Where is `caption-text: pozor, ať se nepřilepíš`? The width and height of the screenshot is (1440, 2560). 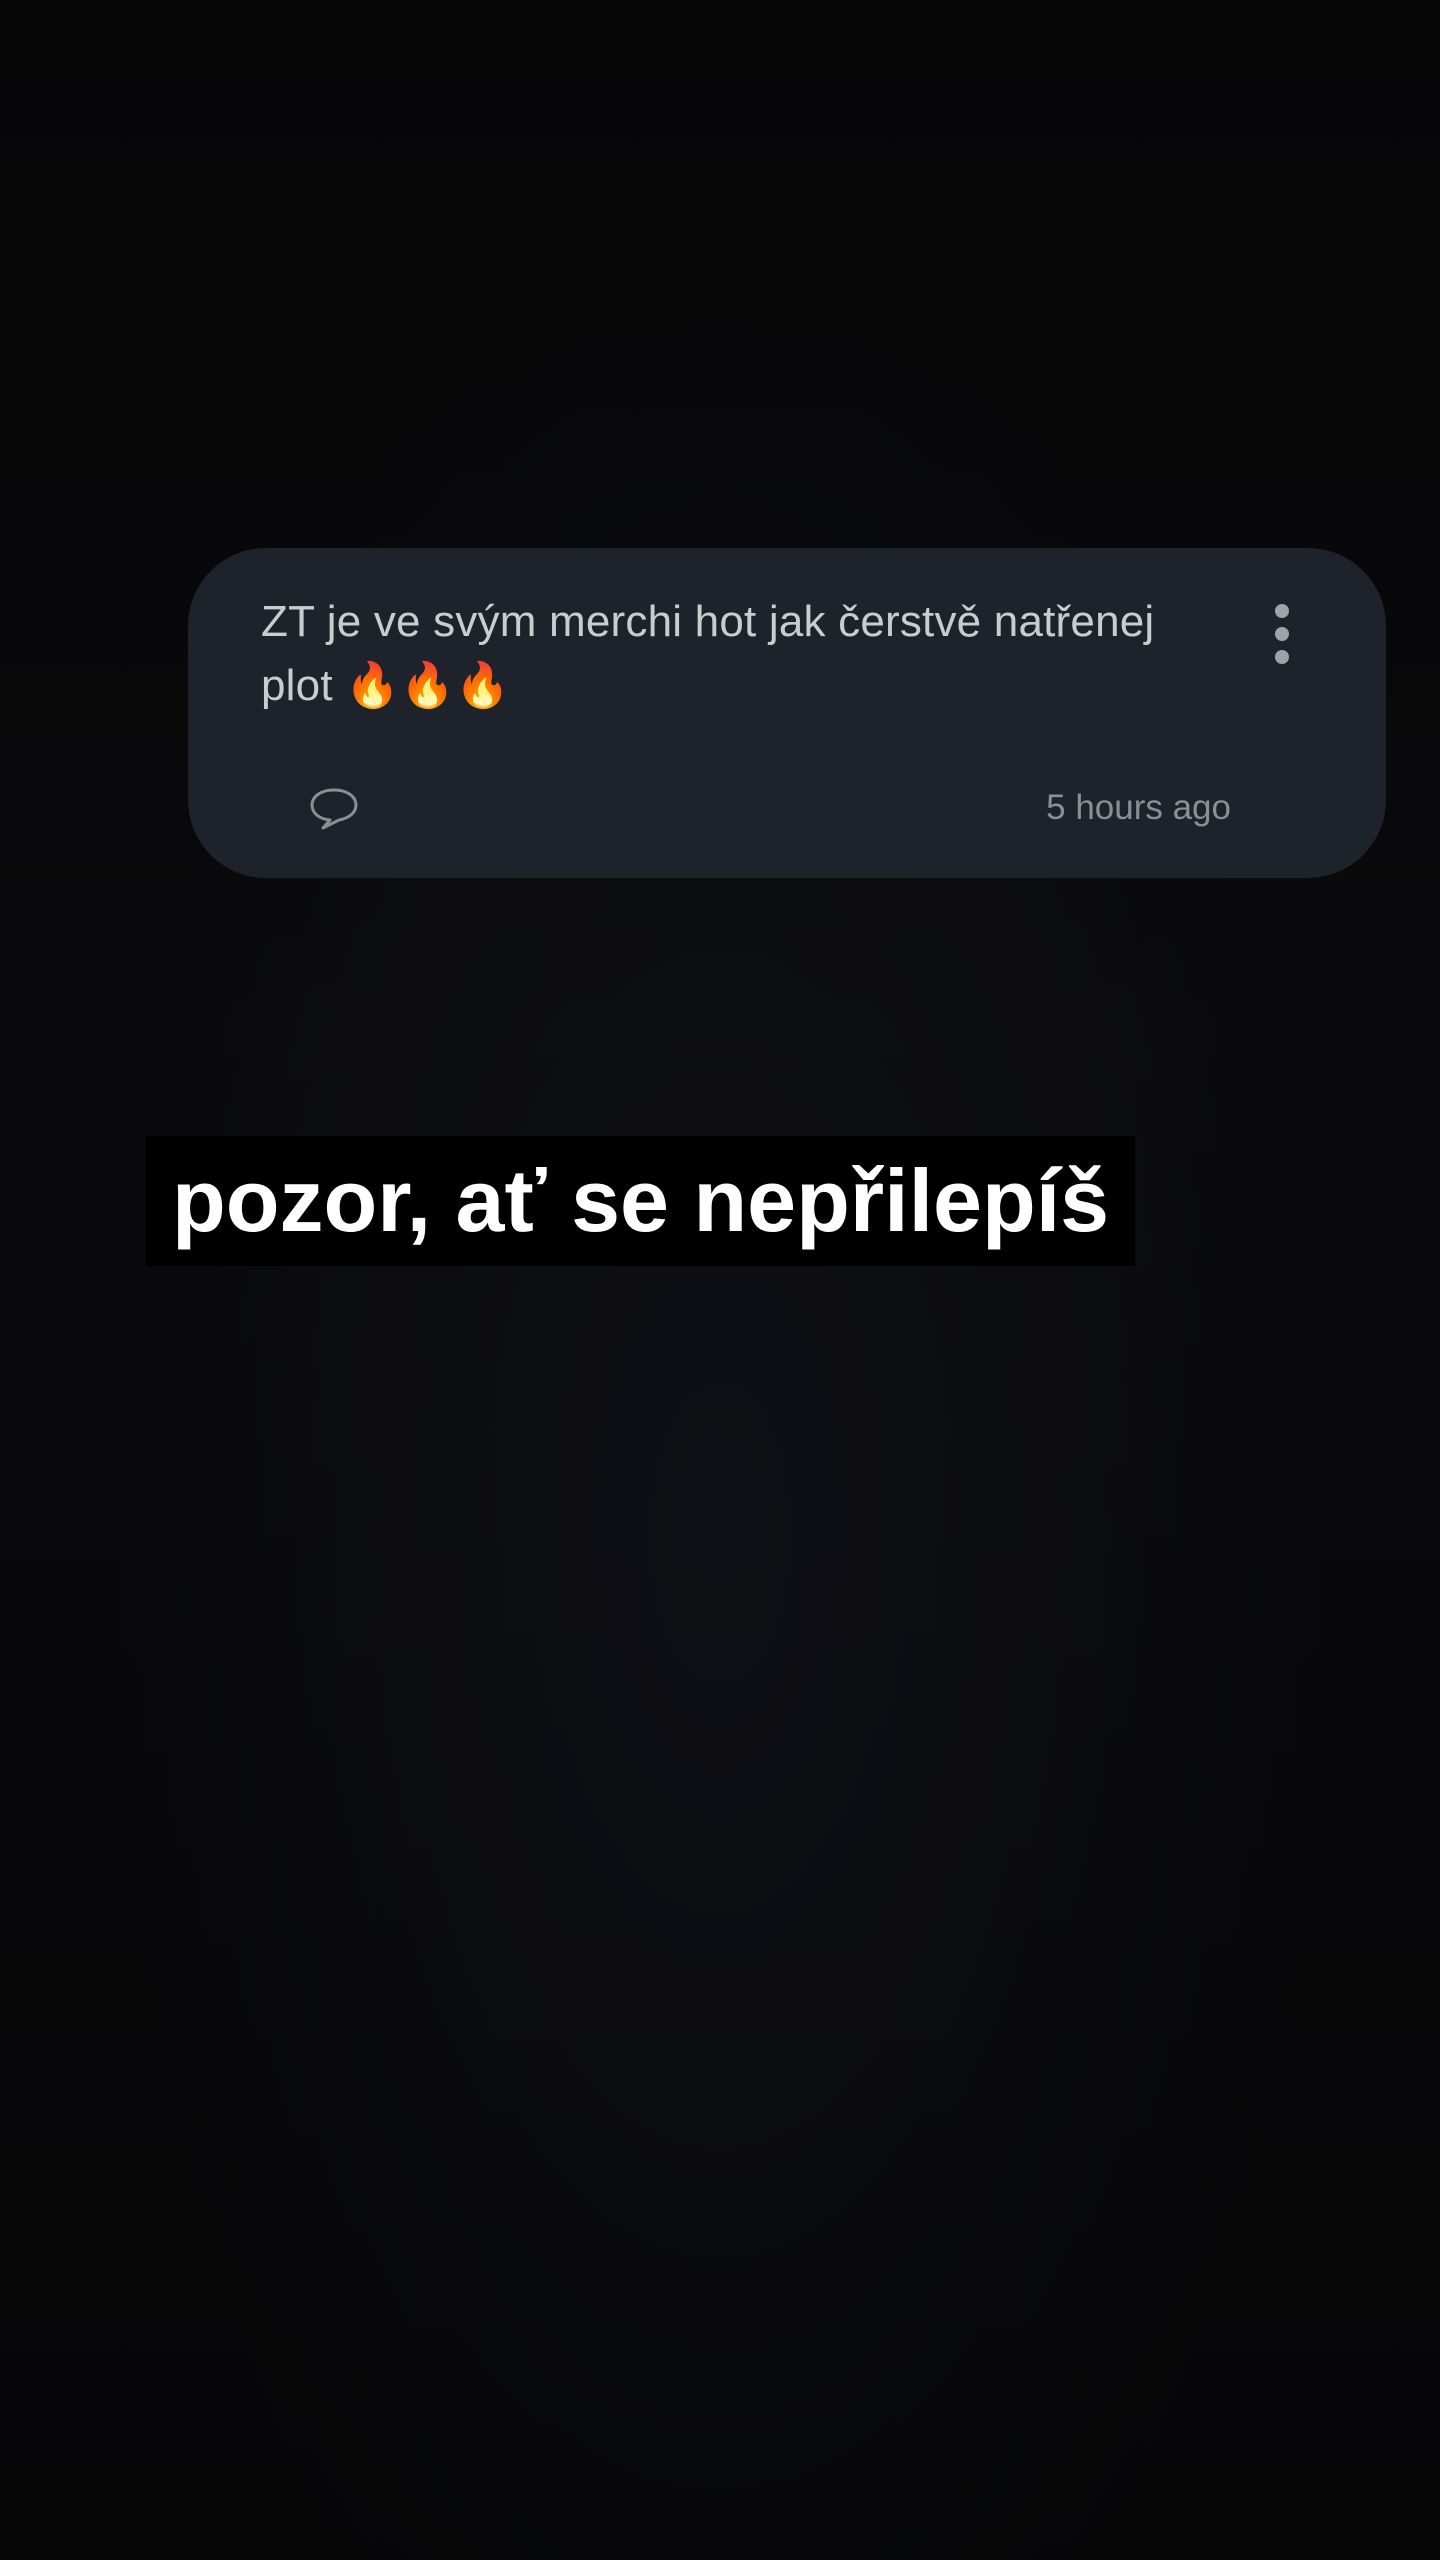 caption-text: pozor, ať se nepřilepíš is located at coordinates (641, 1200).